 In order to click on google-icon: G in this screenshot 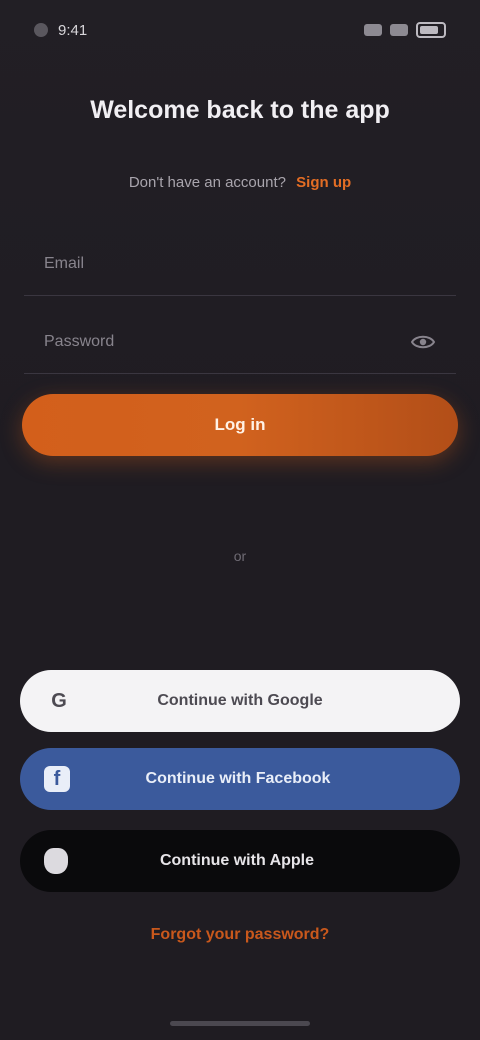, I will do `click(59, 700)`.